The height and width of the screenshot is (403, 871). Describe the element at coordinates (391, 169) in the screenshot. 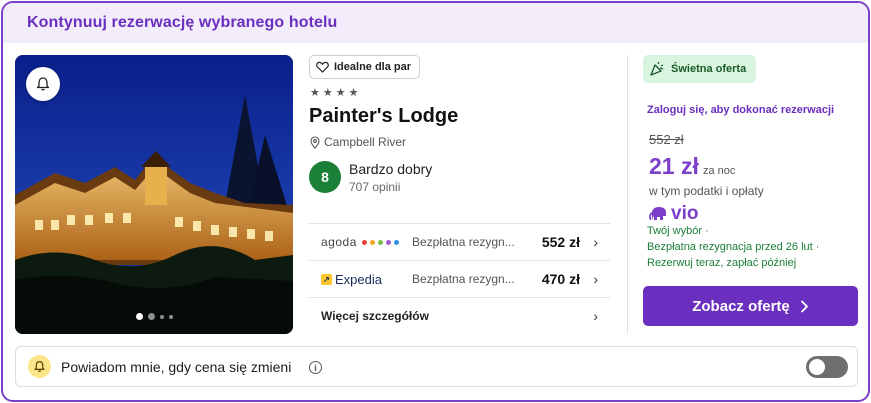

I see `rating-label: Bardzo dobry` at that location.